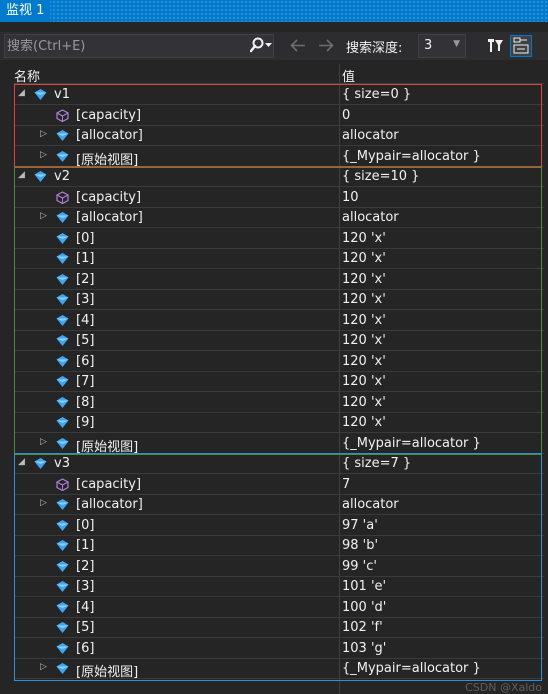  What do you see at coordinates (360, 525) in the screenshot?
I see `row-value: 97 'a'` at bounding box center [360, 525].